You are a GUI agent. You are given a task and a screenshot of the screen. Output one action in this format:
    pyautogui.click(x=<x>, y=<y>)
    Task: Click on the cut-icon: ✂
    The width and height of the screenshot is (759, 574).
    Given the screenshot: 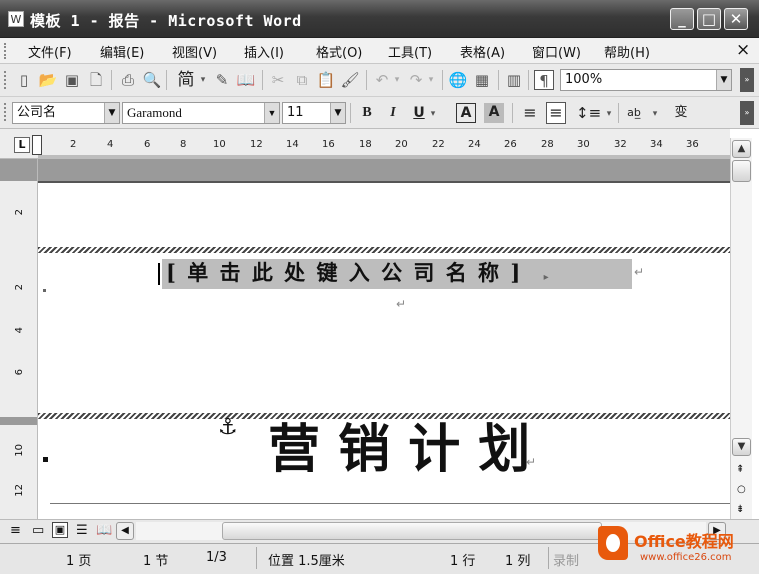 What is the action you would take?
    pyautogui.click(x=278, y=80)
    